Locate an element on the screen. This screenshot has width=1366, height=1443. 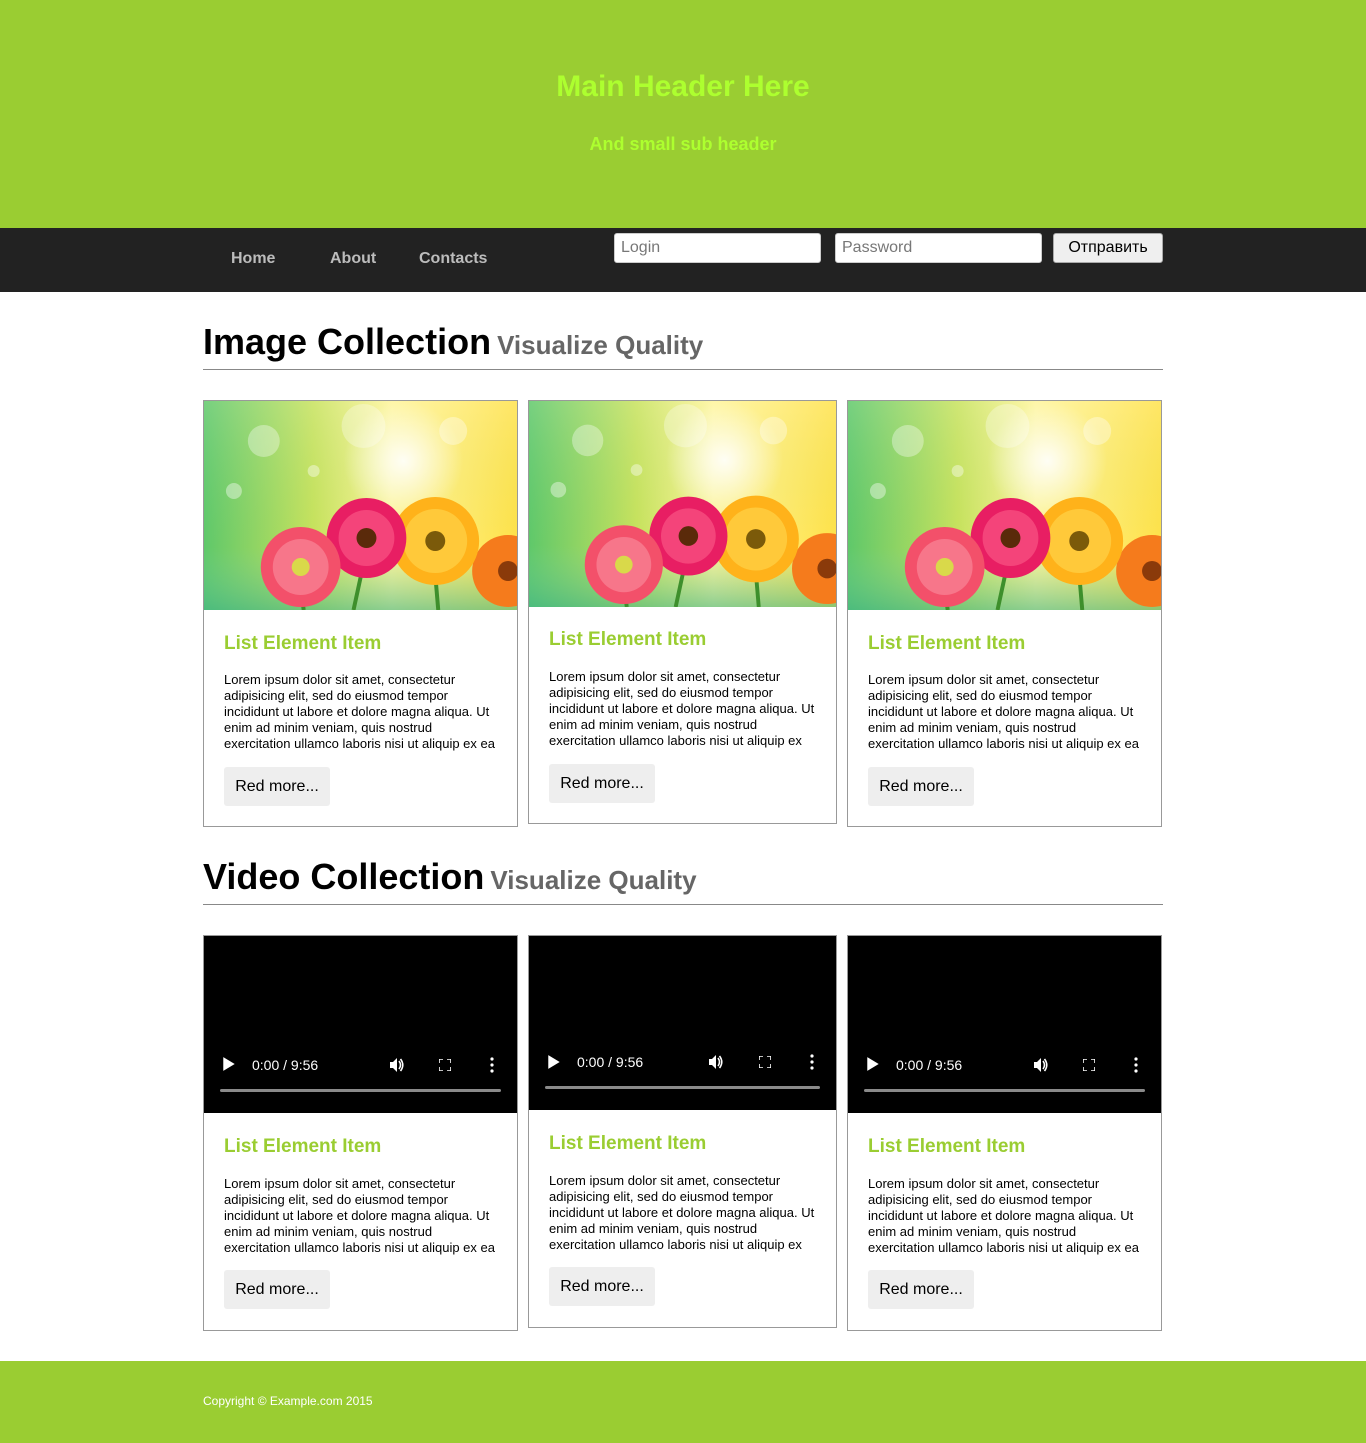
section-title: Video Collection is located at coordinates (344, 876).